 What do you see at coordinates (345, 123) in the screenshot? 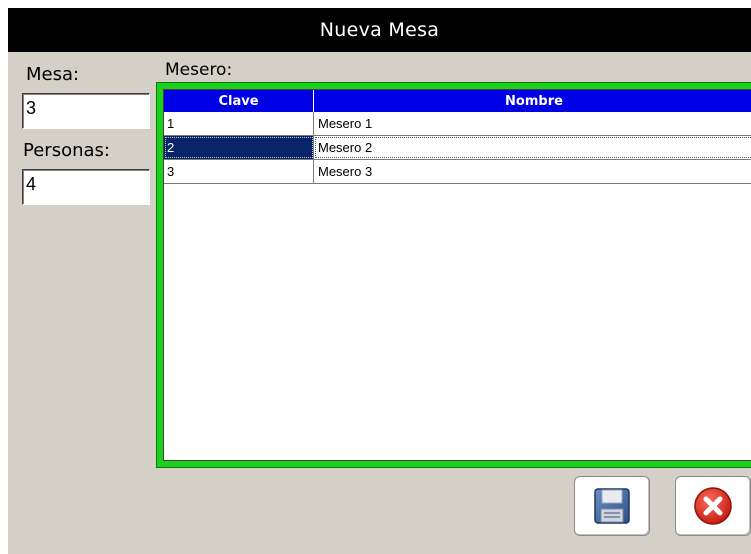
I see `cell-nombre: Mesero 1` at bounding box center [345, 123].